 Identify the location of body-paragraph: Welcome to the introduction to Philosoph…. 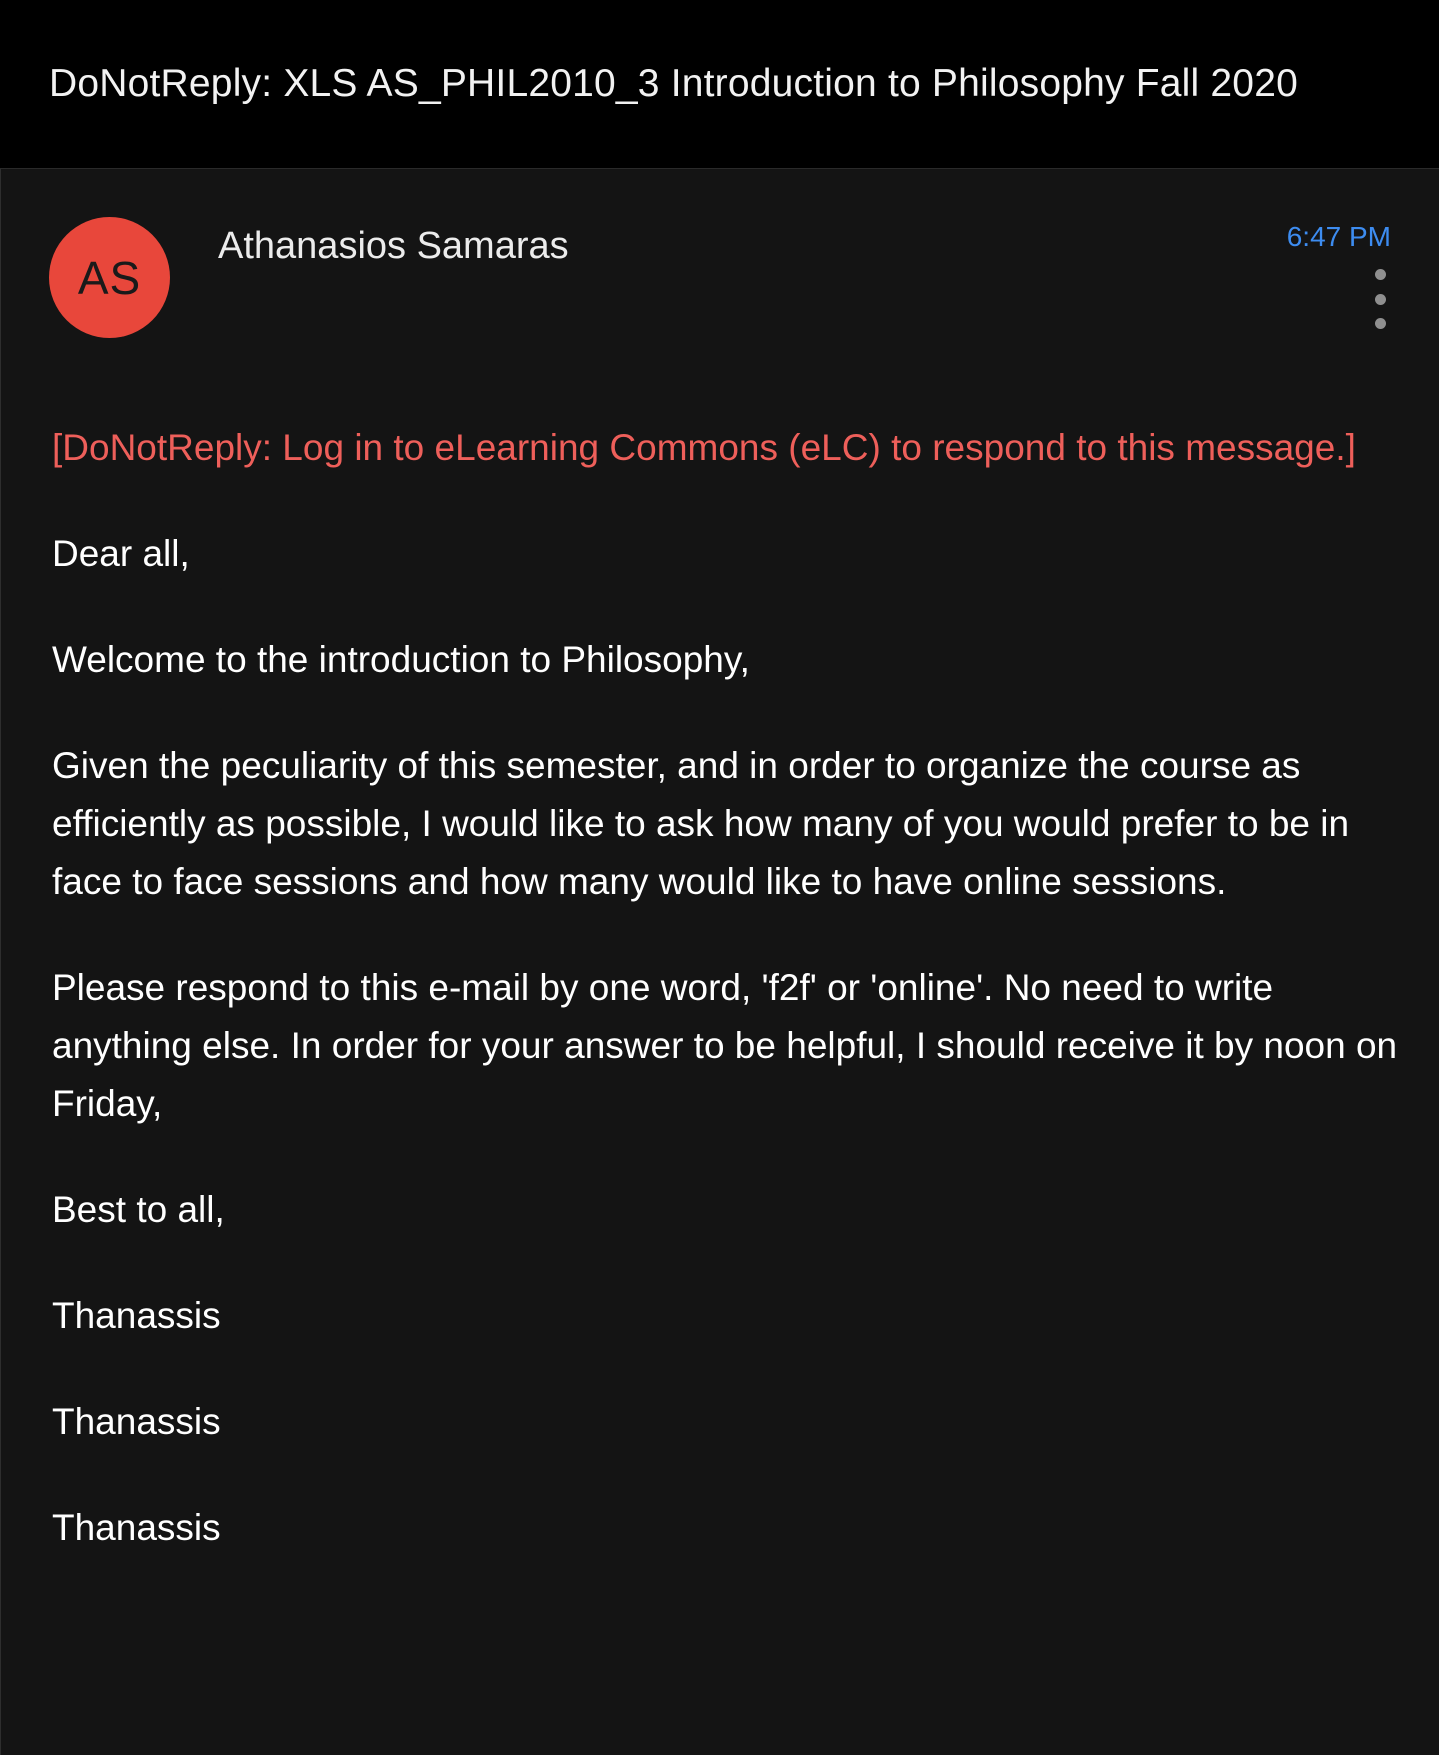
(401, 659).